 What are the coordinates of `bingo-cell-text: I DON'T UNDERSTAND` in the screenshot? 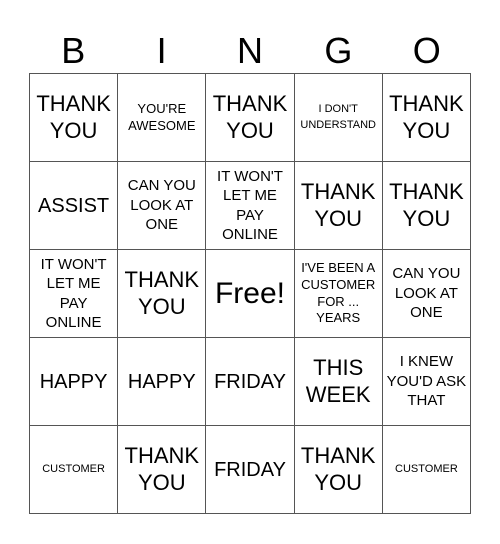 It's located at (338, 117).